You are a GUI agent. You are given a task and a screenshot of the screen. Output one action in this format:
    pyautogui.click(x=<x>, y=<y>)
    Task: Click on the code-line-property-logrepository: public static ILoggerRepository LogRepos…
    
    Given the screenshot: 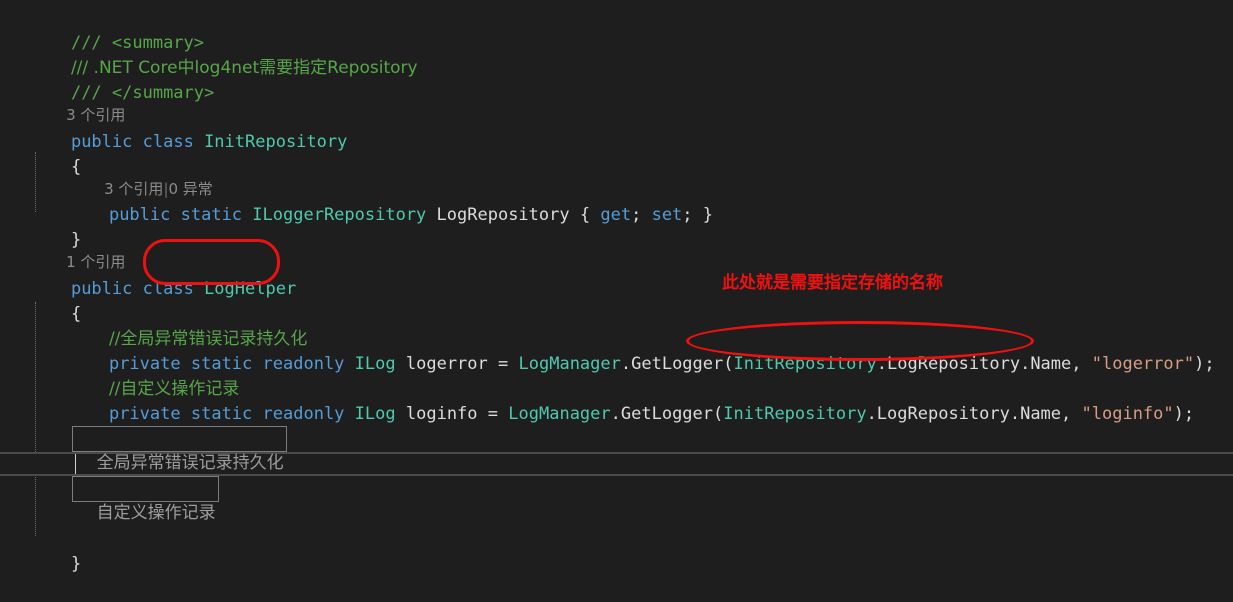 What is the action you would take?
    pyautogui.click(x=390, y=201)
    